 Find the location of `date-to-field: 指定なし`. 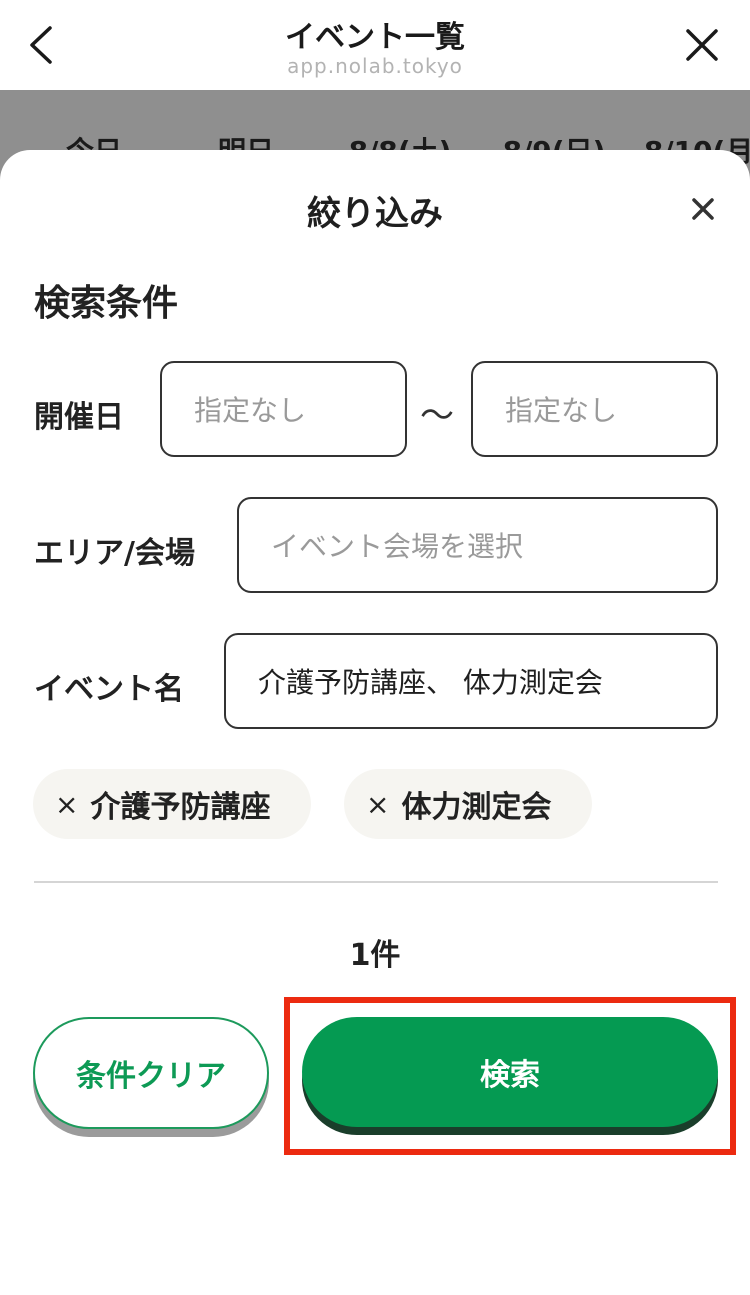

date-to-field: 指定なし is located at coordinates (594, 409).